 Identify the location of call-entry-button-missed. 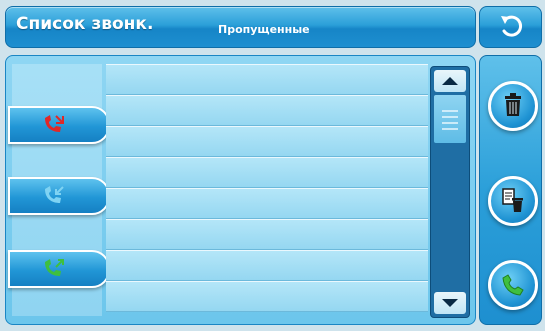
(59, 125).